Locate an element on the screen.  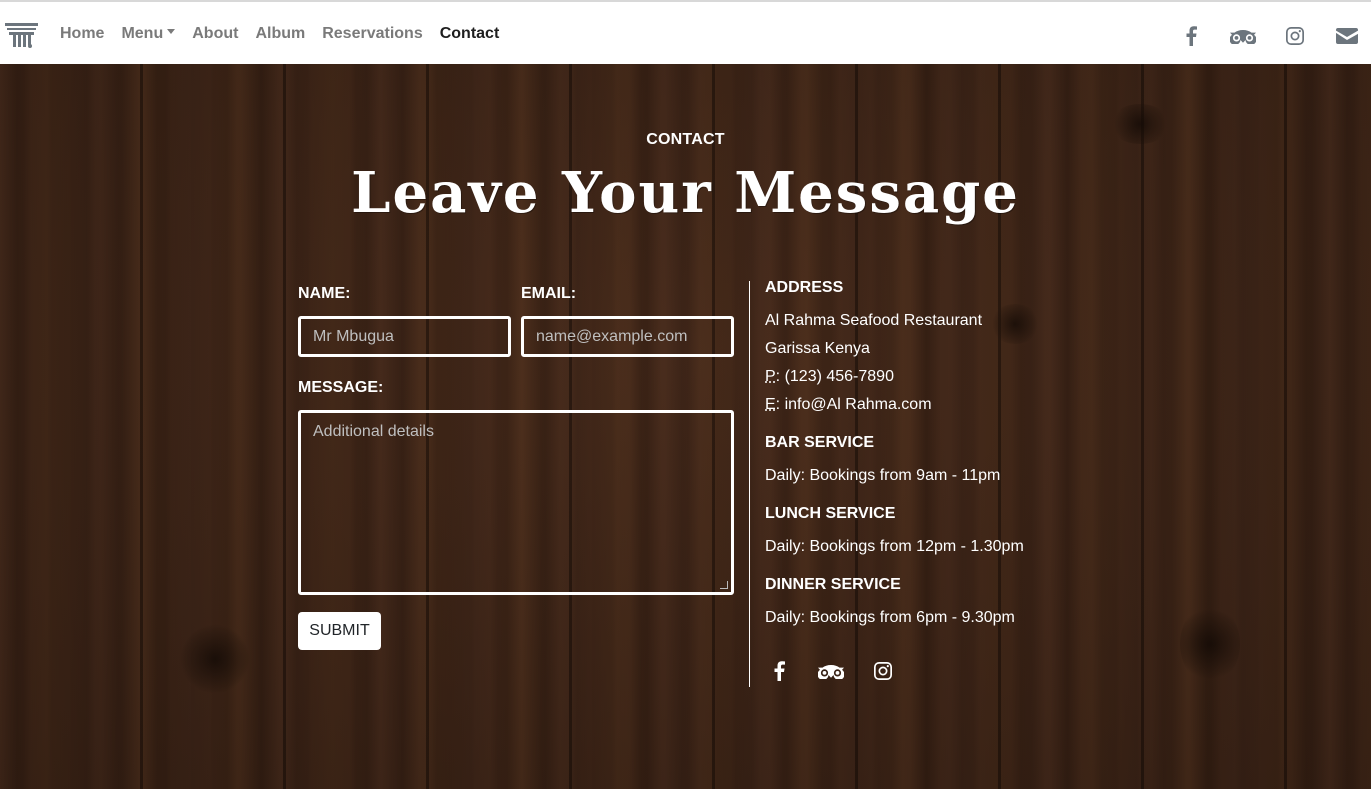
phone-line: P: (123) 456-7890 is located at coordinates (829, 377).